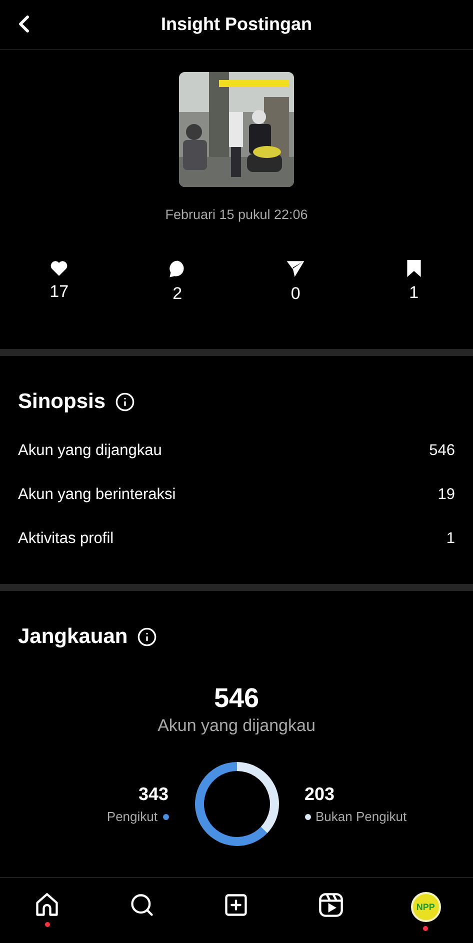 Image resolution: width=473 pixels, height=943 pixels. I want to click on video-play-icon, so click(331, 905).